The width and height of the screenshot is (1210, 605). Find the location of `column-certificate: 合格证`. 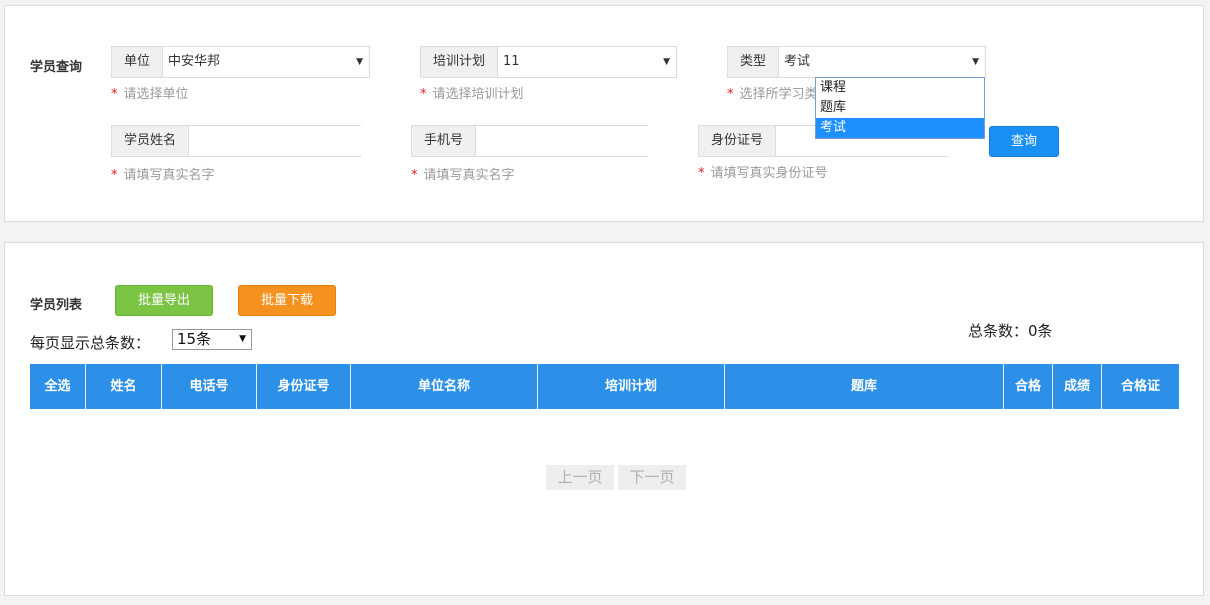

column-certificate: 合格证 is located at coordinates (1140, 386).